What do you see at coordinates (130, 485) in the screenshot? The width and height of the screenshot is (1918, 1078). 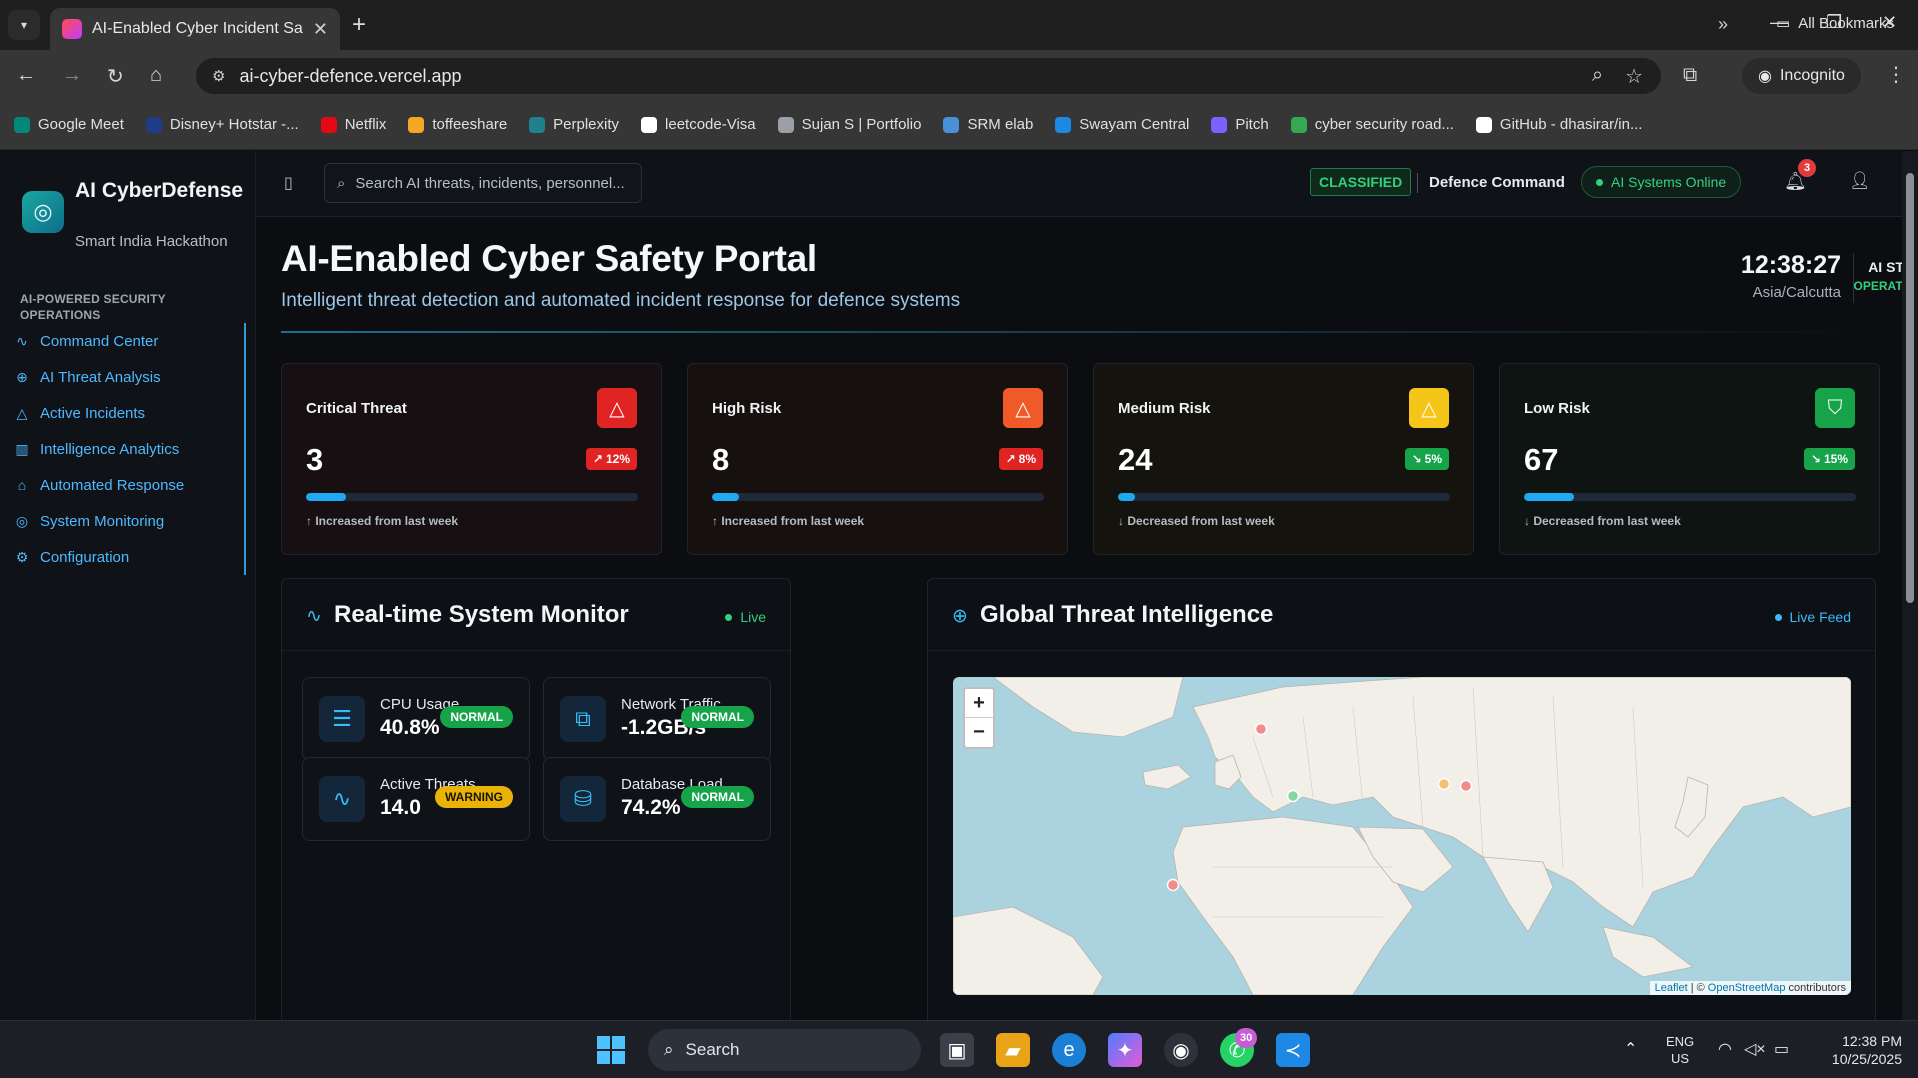 I see `sidebar-item-automated-response: ⌂ Automated Response` at bounding box center [130, 485].